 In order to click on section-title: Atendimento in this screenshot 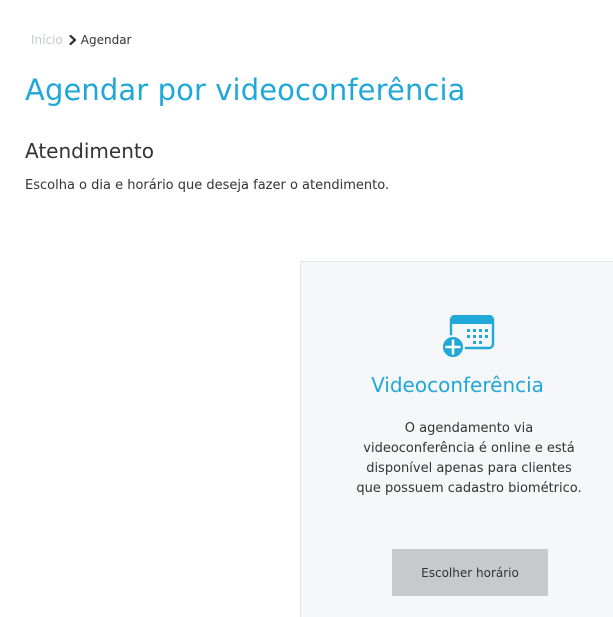, I will do `click(89, 151)`.